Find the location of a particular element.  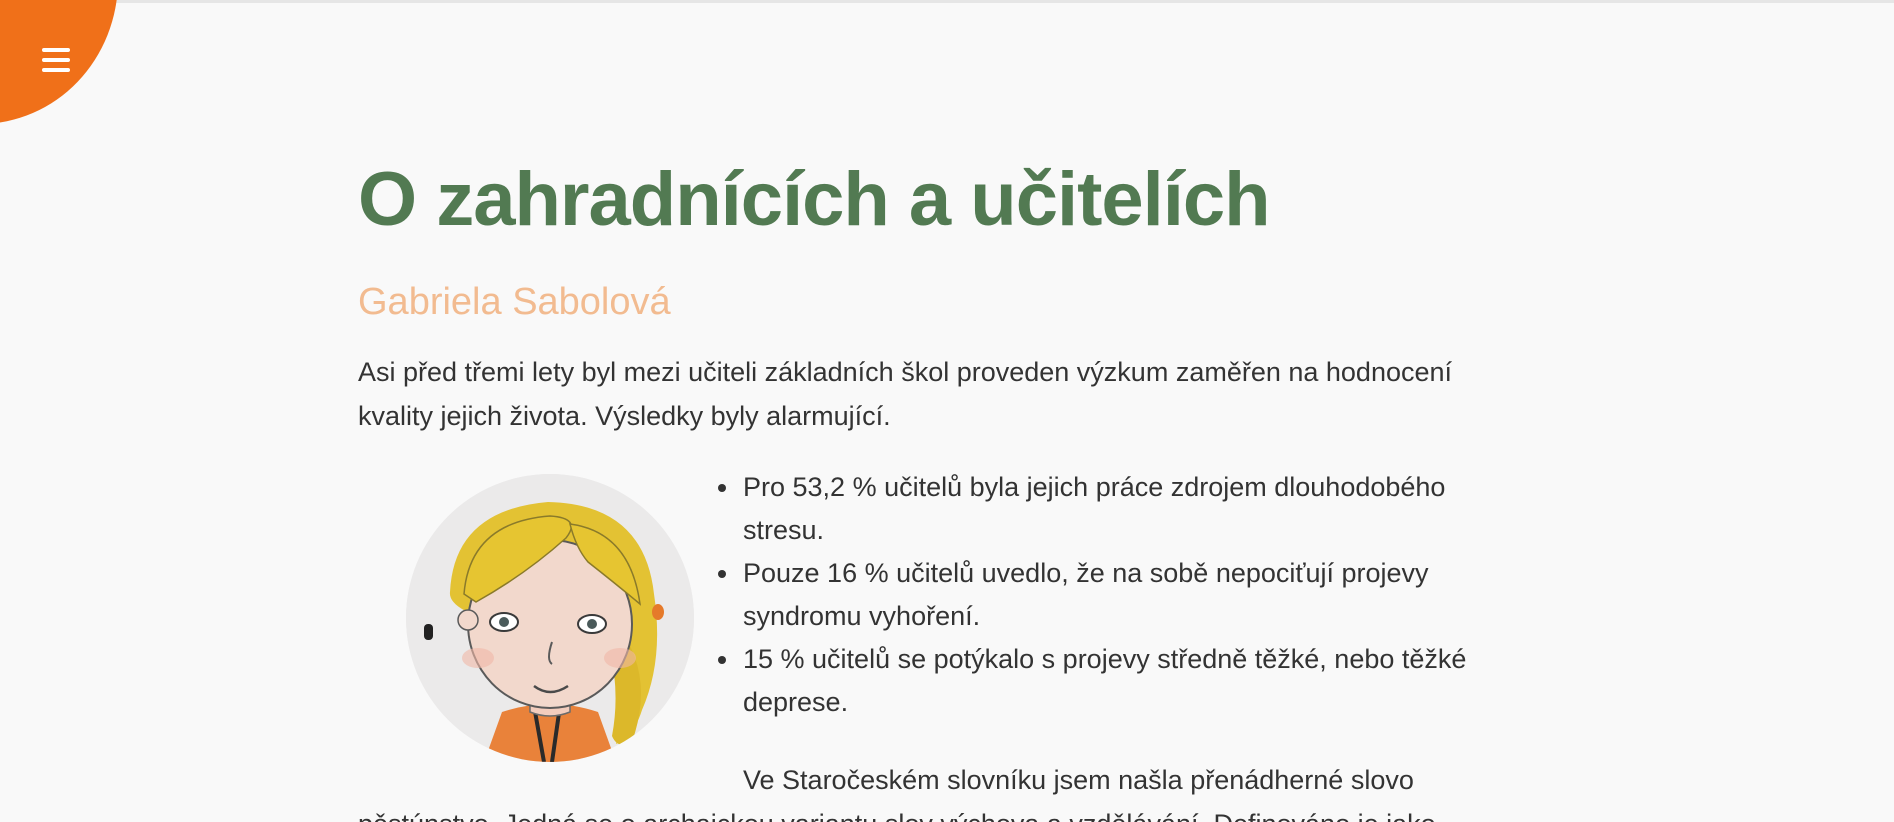

menu-toggle-button is located at coordinates (59, 62).